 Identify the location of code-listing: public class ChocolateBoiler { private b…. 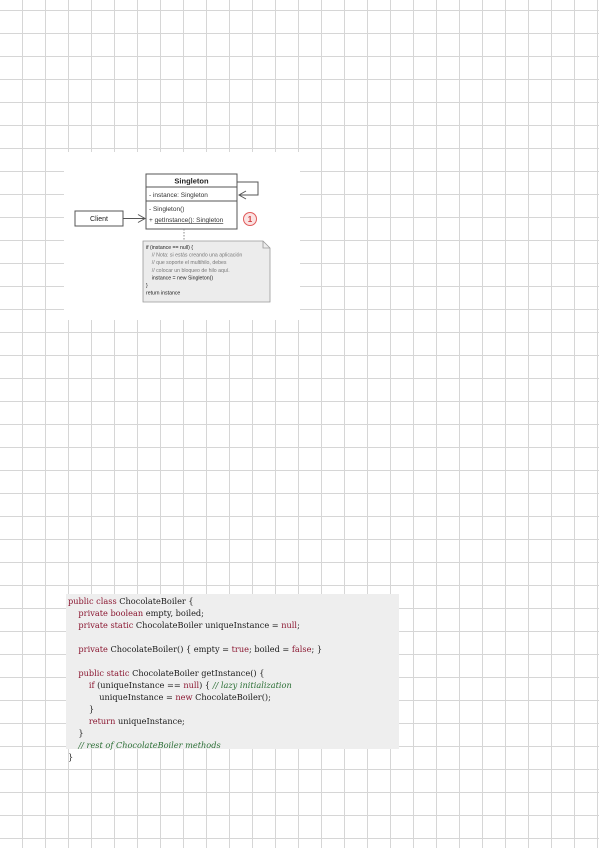
(232, 678).